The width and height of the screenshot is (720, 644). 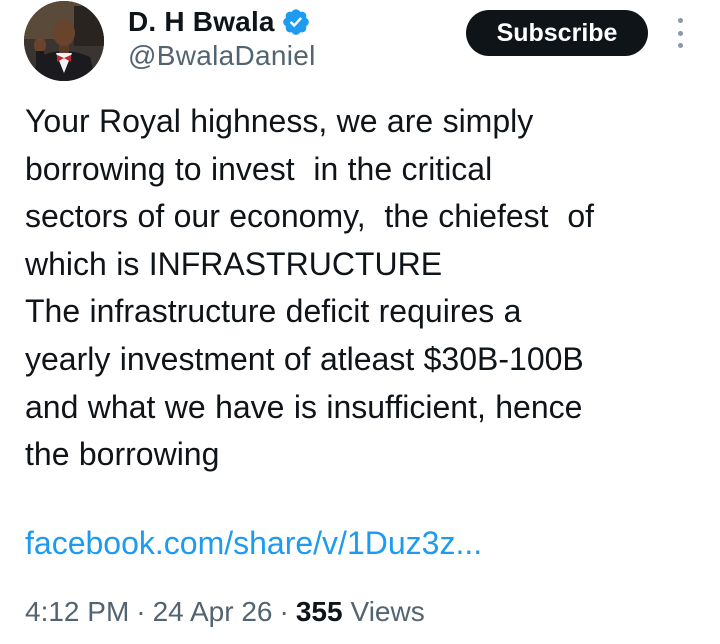 I want to click on tweet-date: 24 Apr 26, so click(x=213, y=612).